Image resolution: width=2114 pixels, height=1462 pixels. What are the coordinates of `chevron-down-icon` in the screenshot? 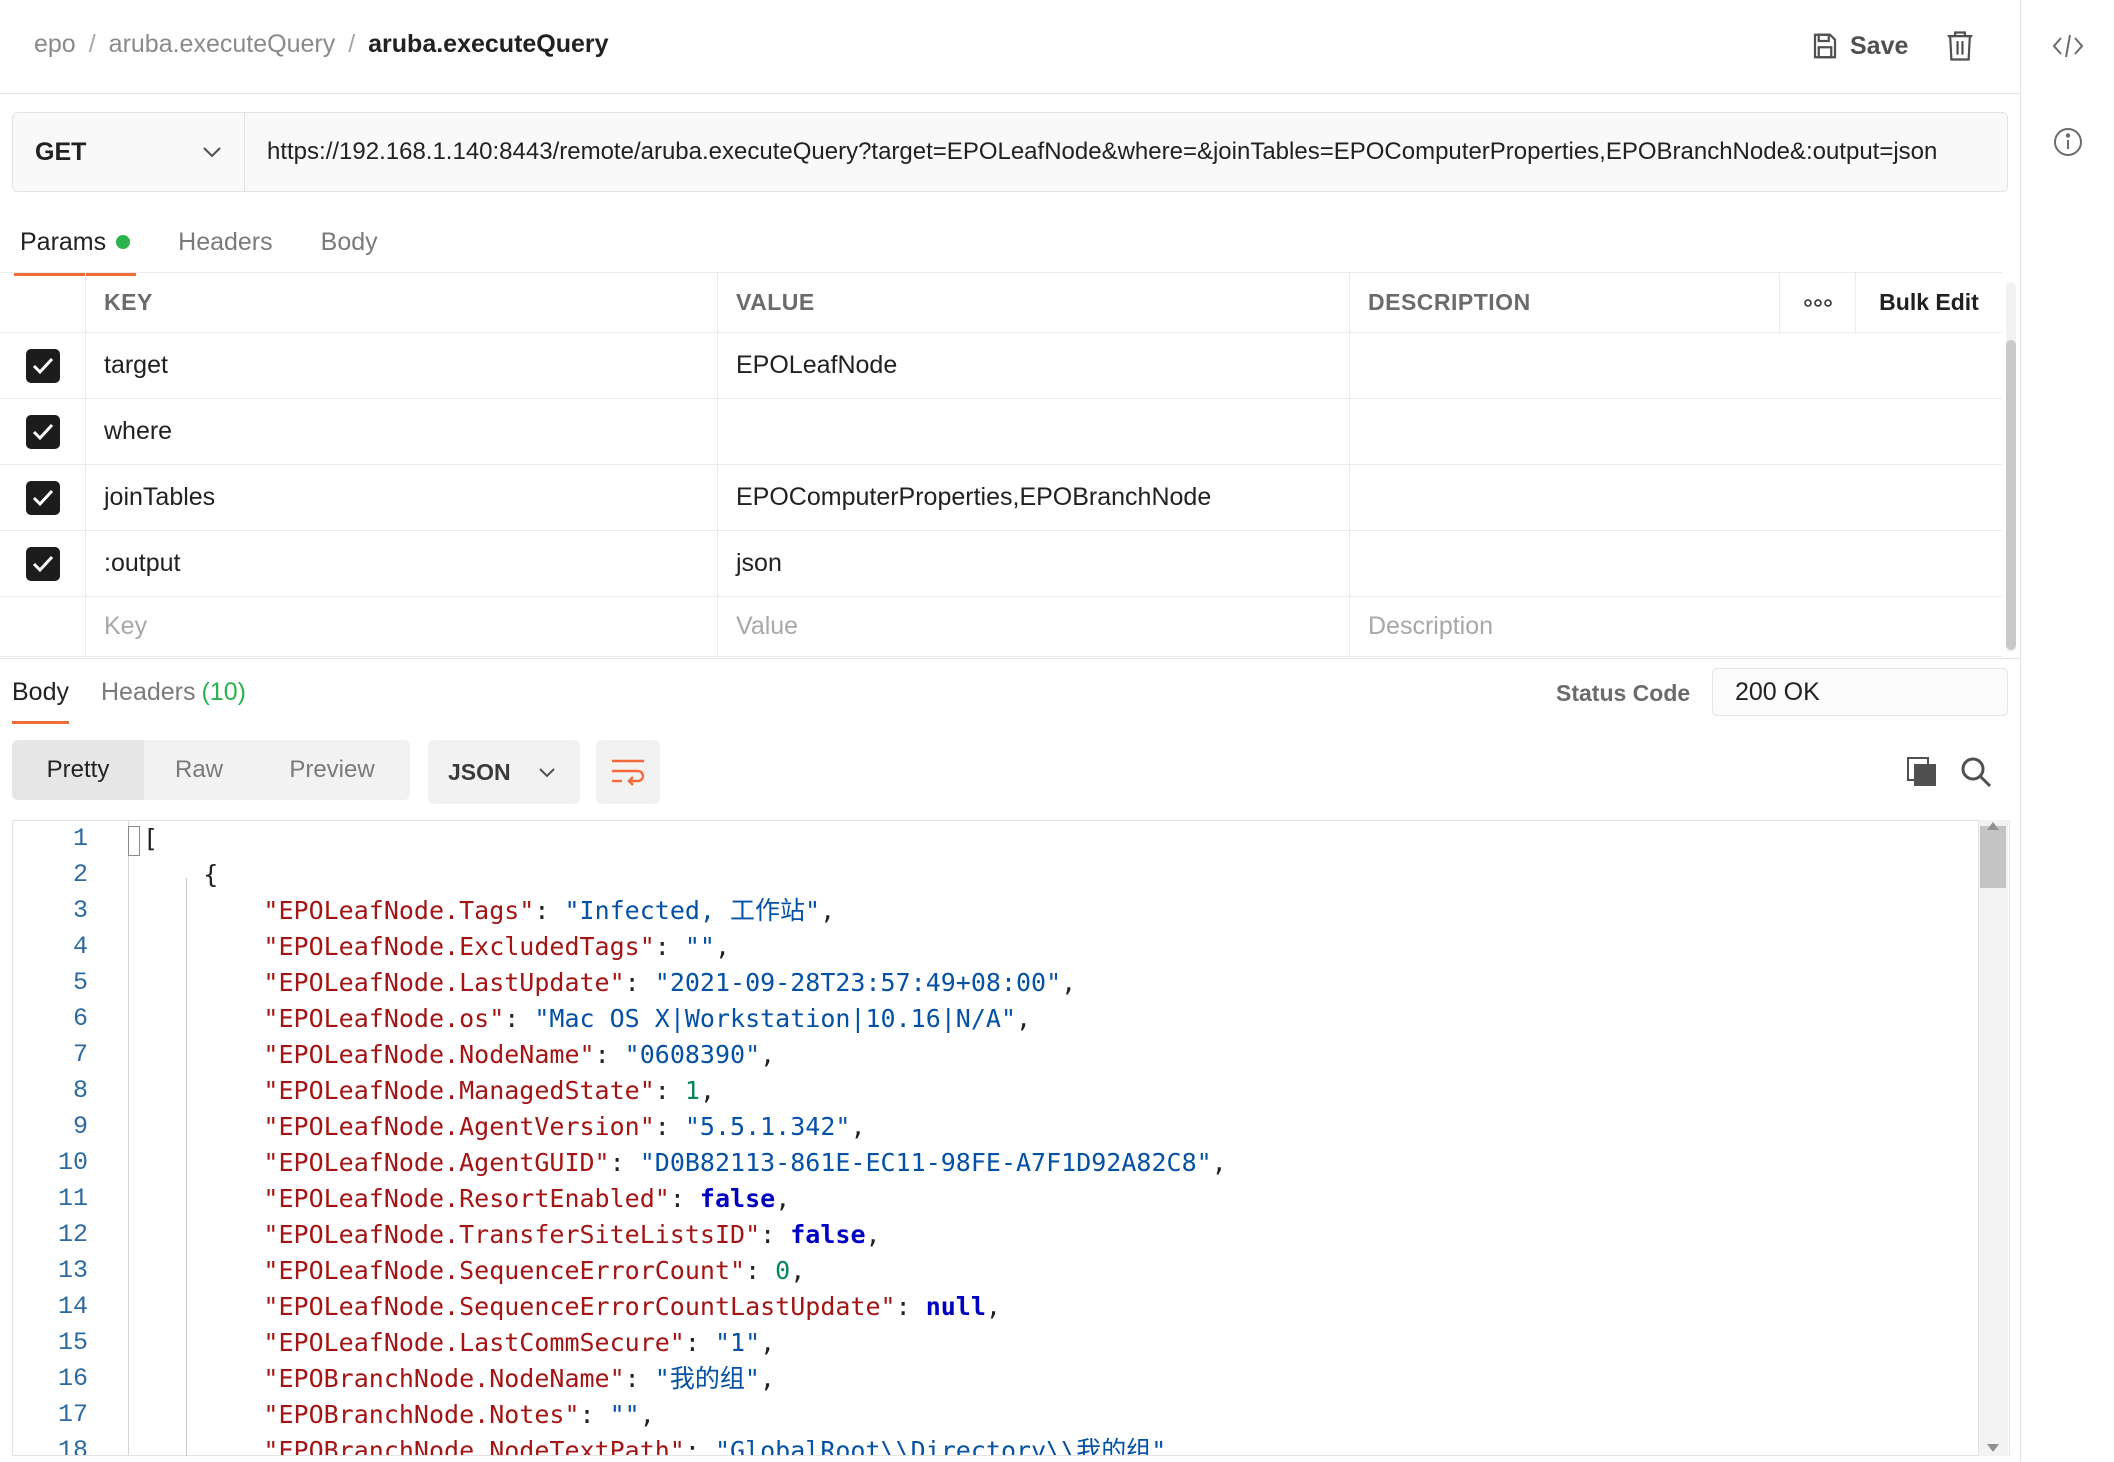 It's located at (212, 152).